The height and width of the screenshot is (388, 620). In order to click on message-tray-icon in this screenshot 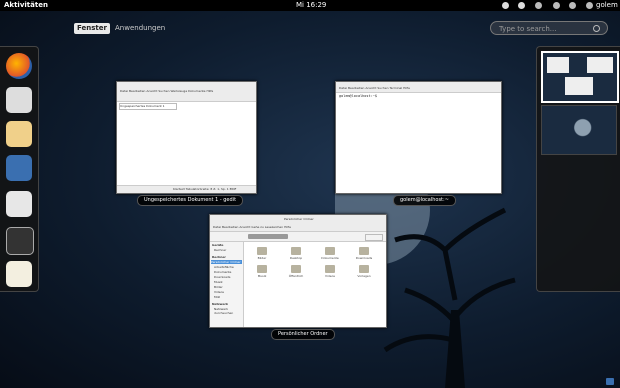, I will do `click(610, 381)`.